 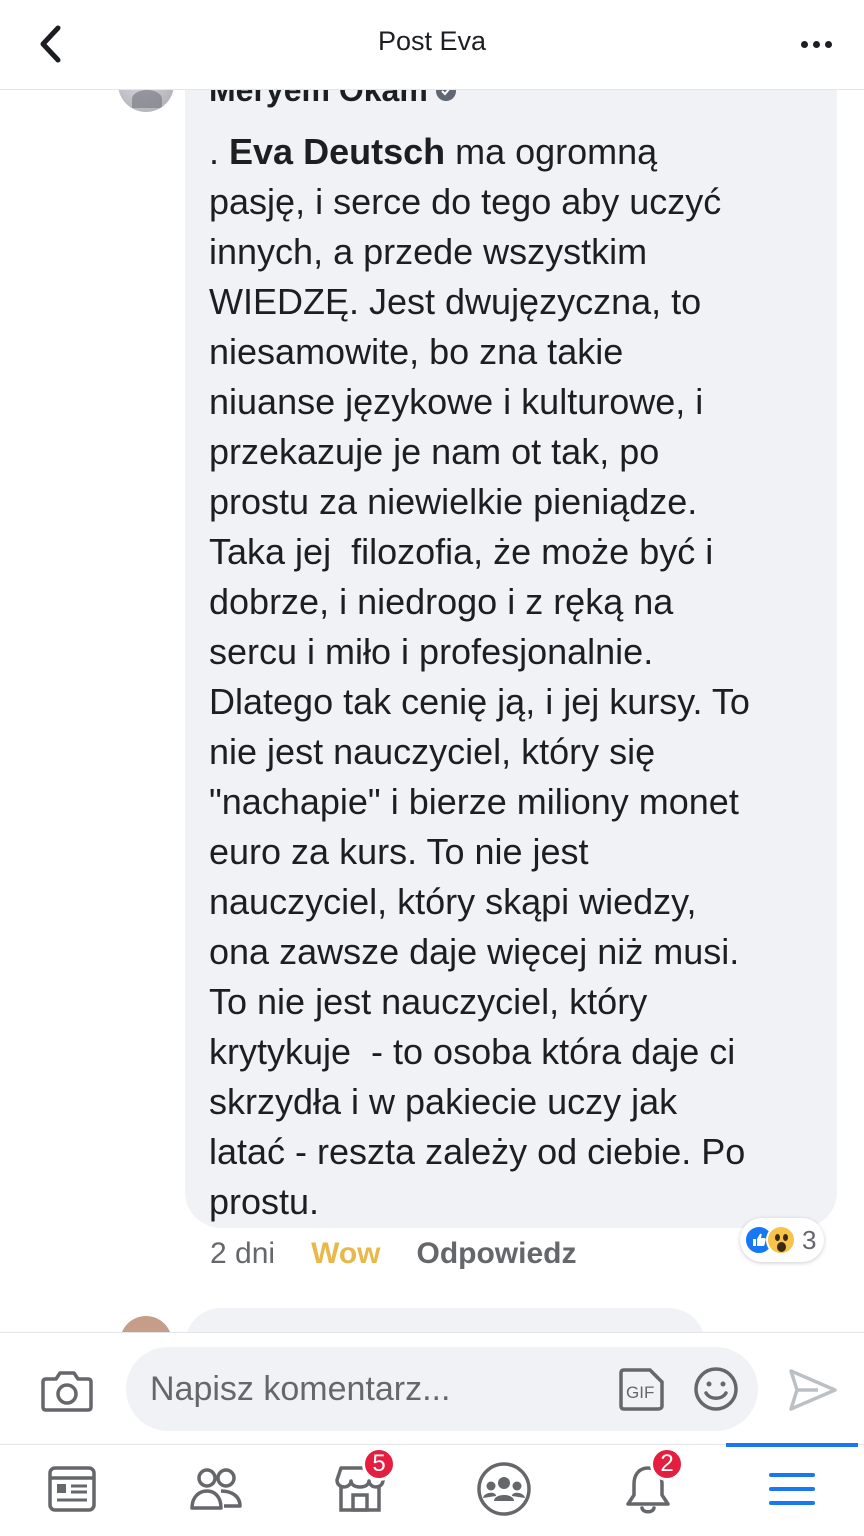 I want to click on verified-icon, so click(x=445, y=95).